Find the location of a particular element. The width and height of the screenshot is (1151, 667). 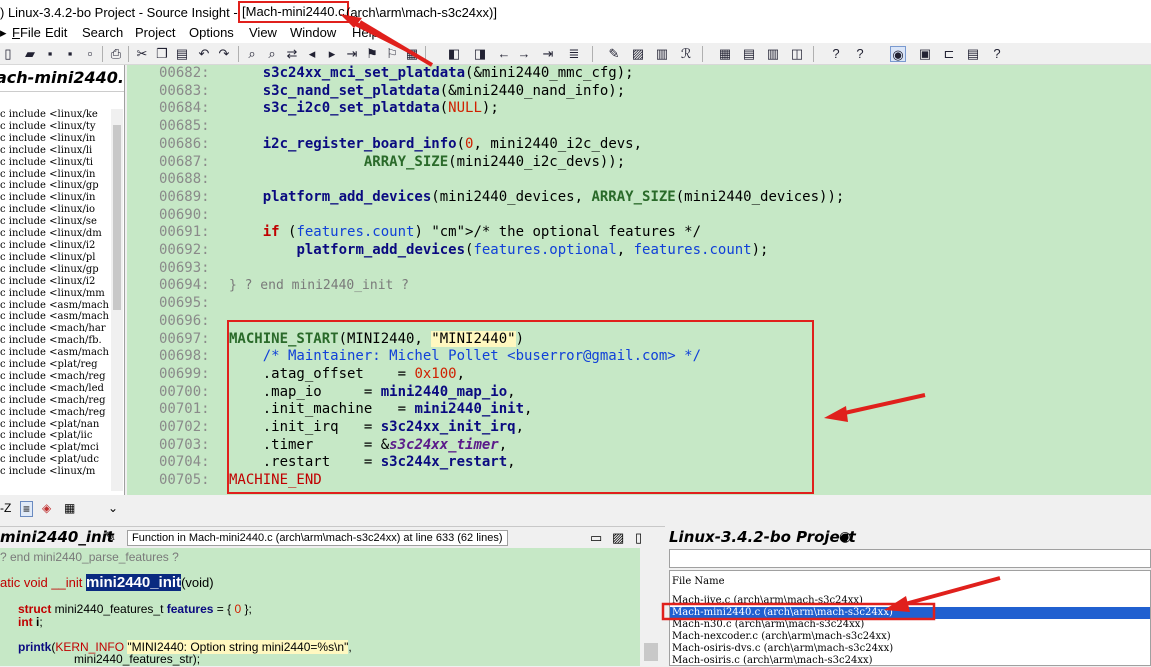

search-files-icon: ⌕ is located at coordinates (272, 54).